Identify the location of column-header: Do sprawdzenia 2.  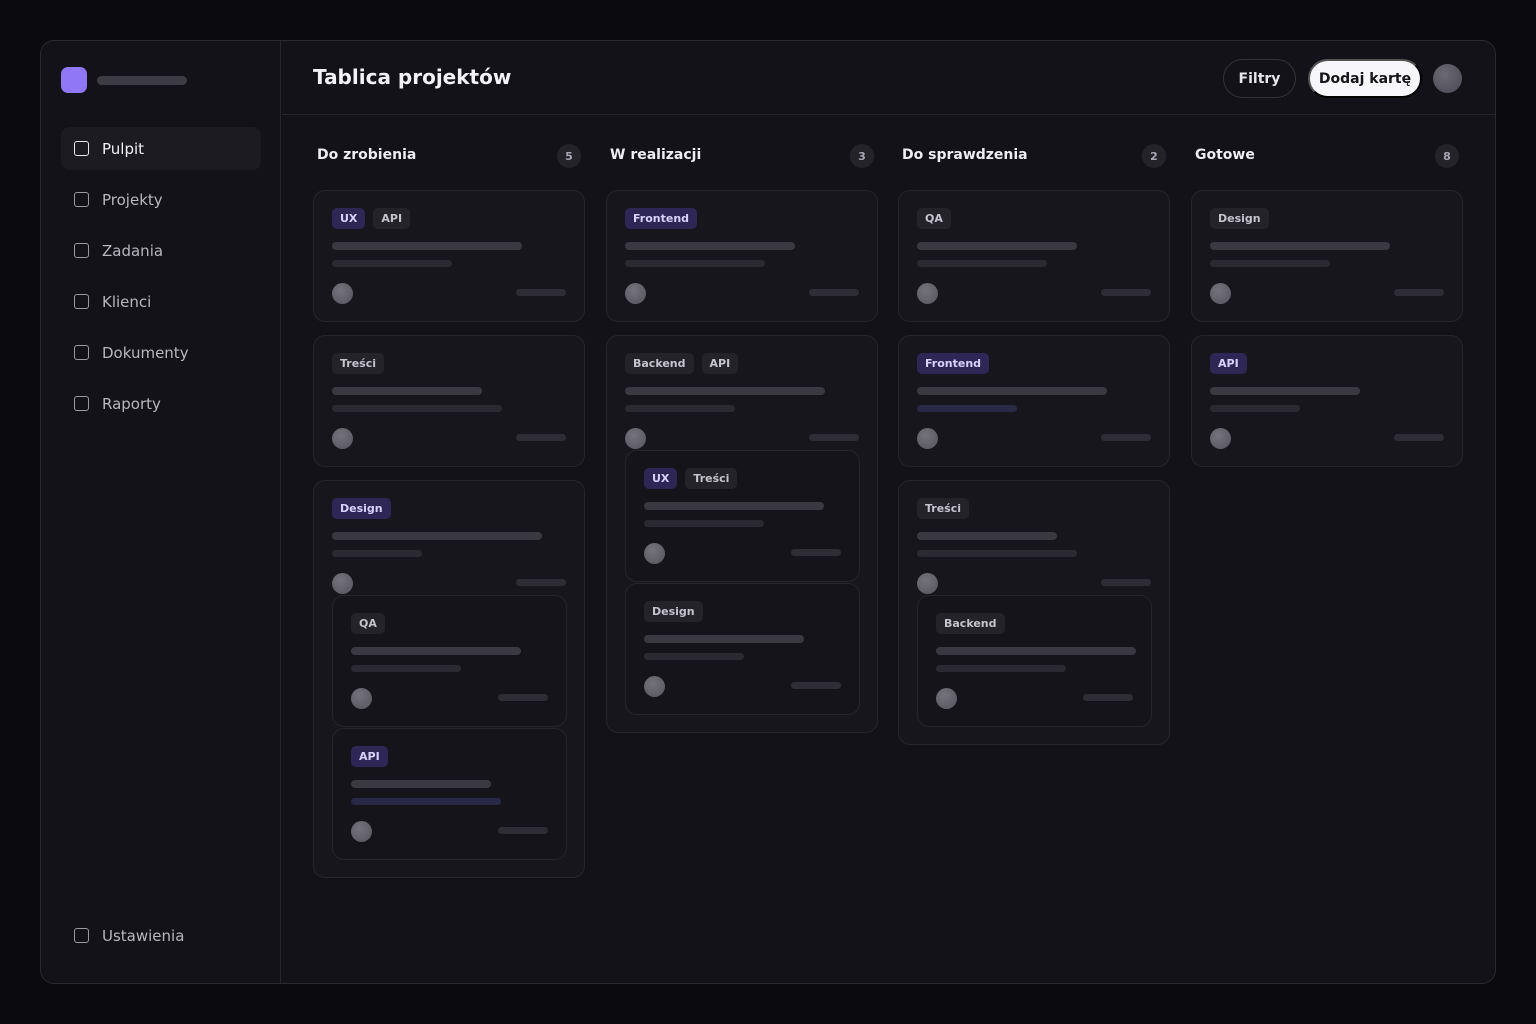
(1036, 156).